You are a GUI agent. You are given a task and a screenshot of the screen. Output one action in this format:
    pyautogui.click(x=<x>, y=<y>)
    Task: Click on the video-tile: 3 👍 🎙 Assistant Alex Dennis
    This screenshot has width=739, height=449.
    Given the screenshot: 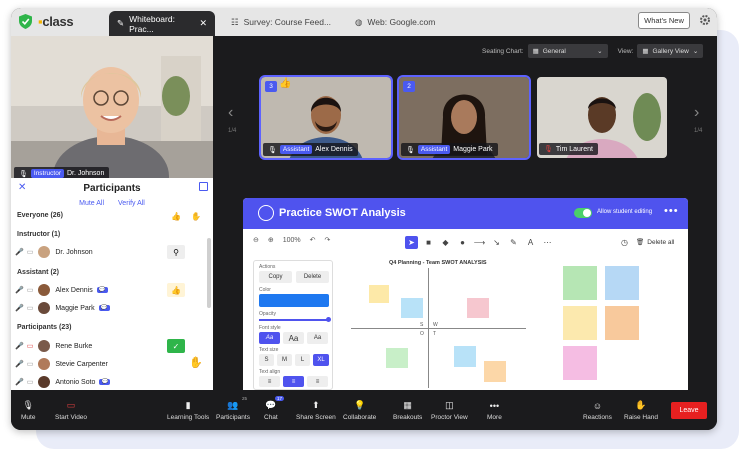 What is the action you would take?
    pyautogui.click(x=326, y=117)
    